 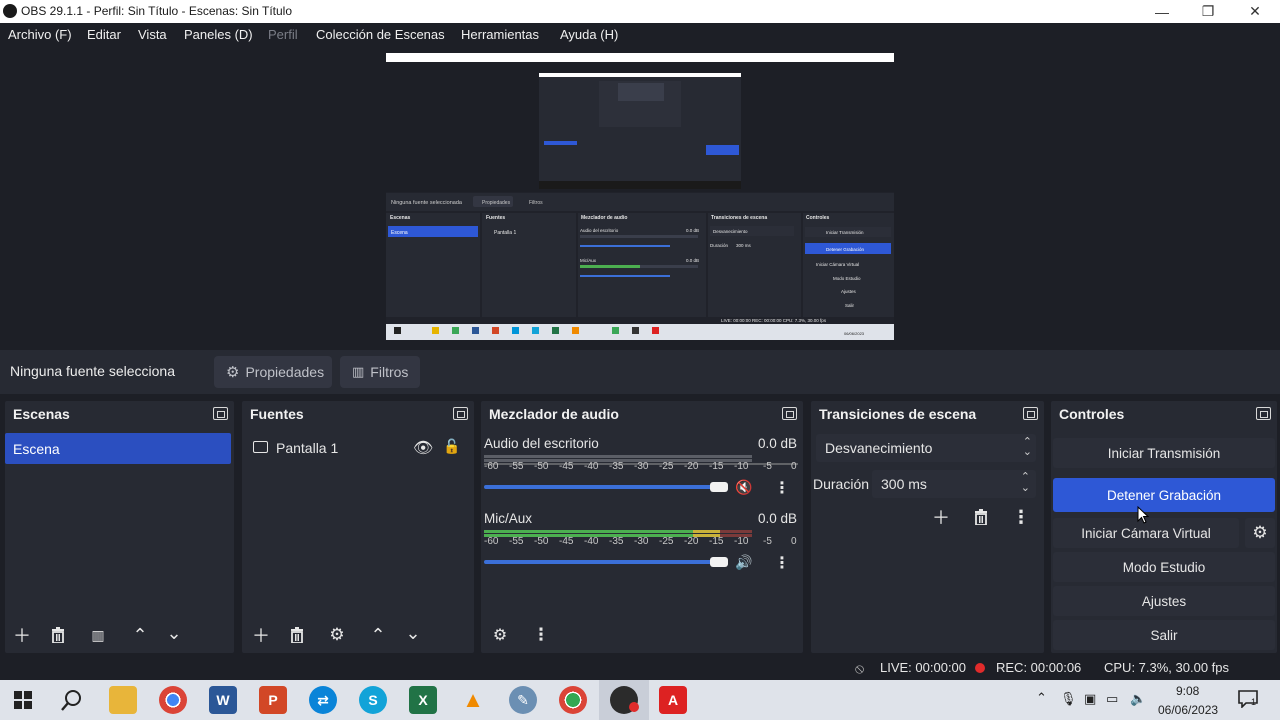 I want to click on chevron-down-icon: ⌄, so click(x=174, y=632).